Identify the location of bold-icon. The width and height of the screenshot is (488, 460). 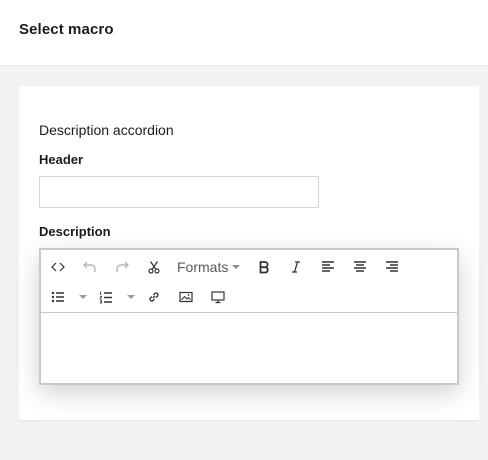
(264, 267).